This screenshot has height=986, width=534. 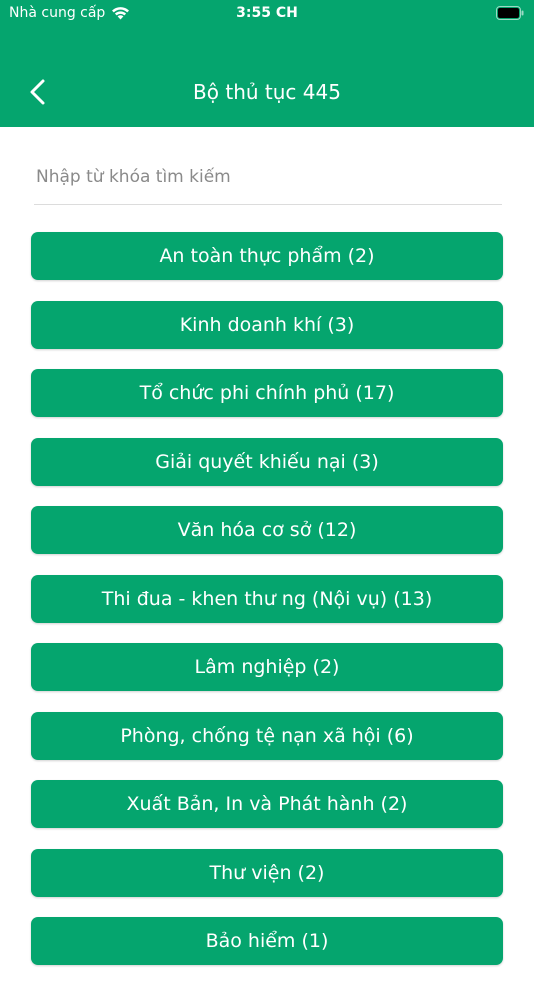 What do you see at coordinates (267, 461) in the screenshot?
I see `category-button-giai-quyet-khieu-nai: Giải quyết khiếu nại (3)` at bounding box center [267, 461].